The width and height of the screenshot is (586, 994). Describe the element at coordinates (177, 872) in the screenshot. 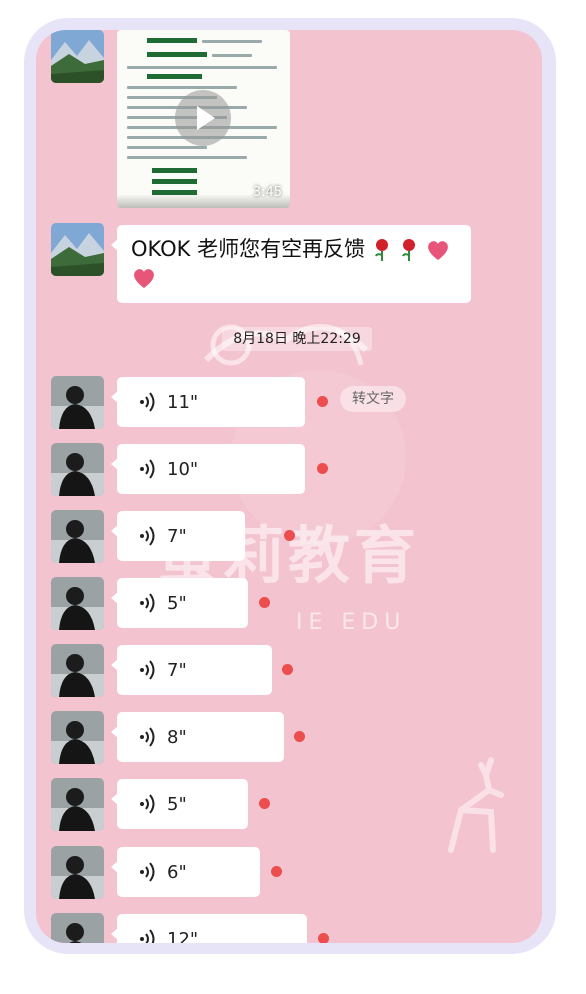

I see `voice-duration: 6"` at that location.